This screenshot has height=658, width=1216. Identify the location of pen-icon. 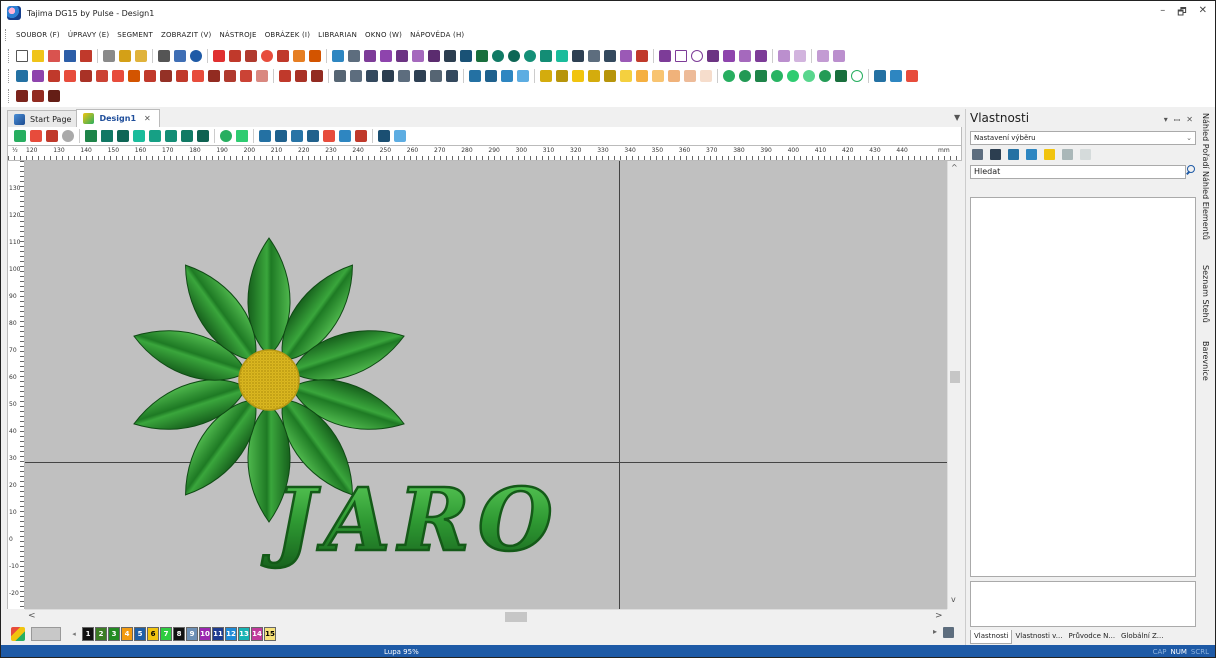
(729, 56).